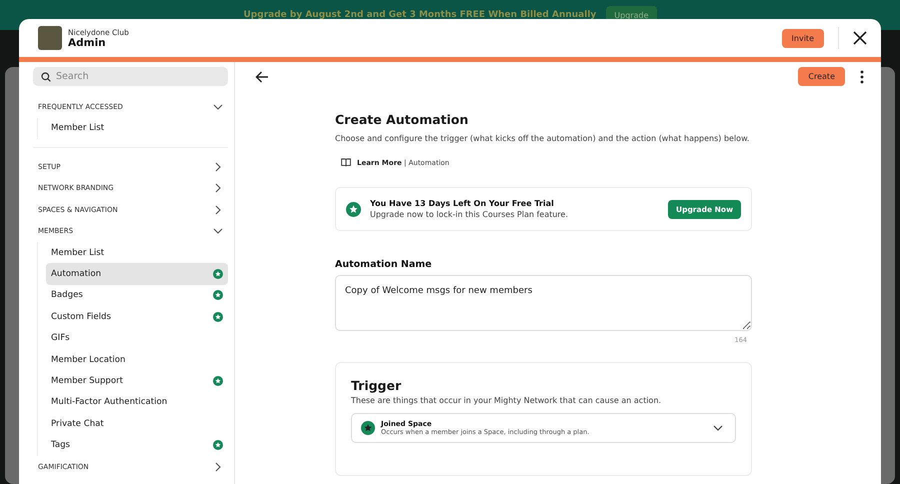  What do you see at coordinates (50, 38) in the screenshot?
I see `network-logo-placeholder` at bounding box center [50, 38].